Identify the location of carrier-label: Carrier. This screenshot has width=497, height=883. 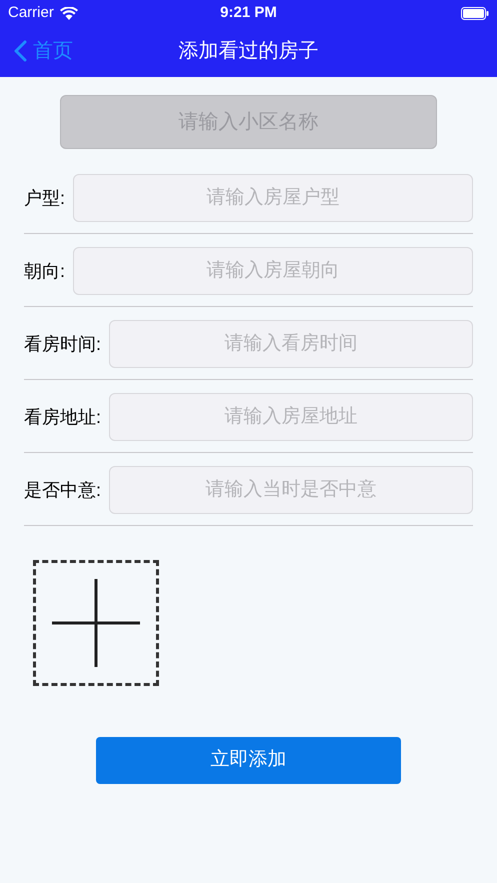
(31, 12).